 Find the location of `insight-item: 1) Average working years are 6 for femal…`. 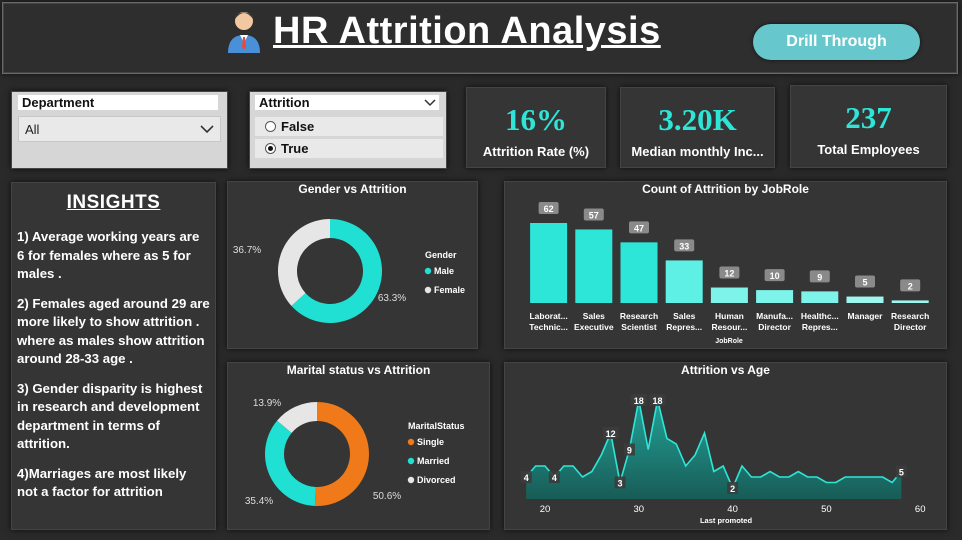

insight-item: 1) Average working years are 6 for femal… is located at coordinates (108, 255).